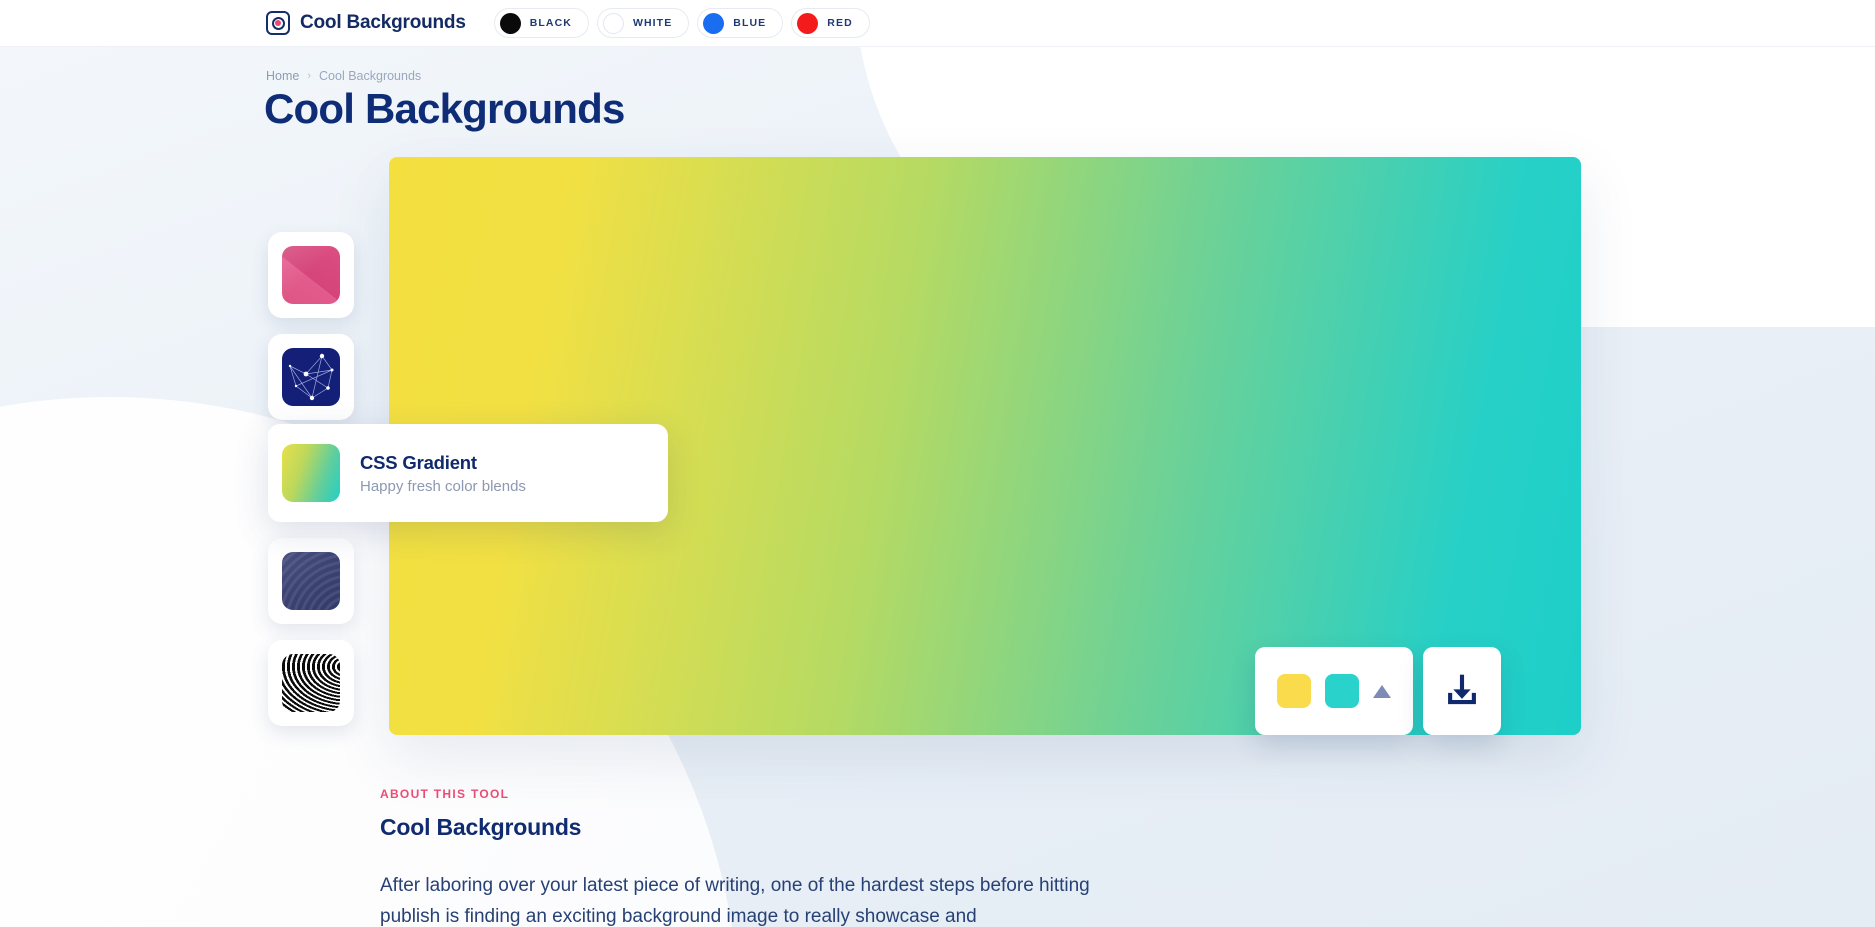 This screenshot has height=927, width=1875. What do you see at coordinates (443, 486) in the screenshot?
I see `popover-subtitle: Happy fresh color blends` at bounding box center [443, 486].